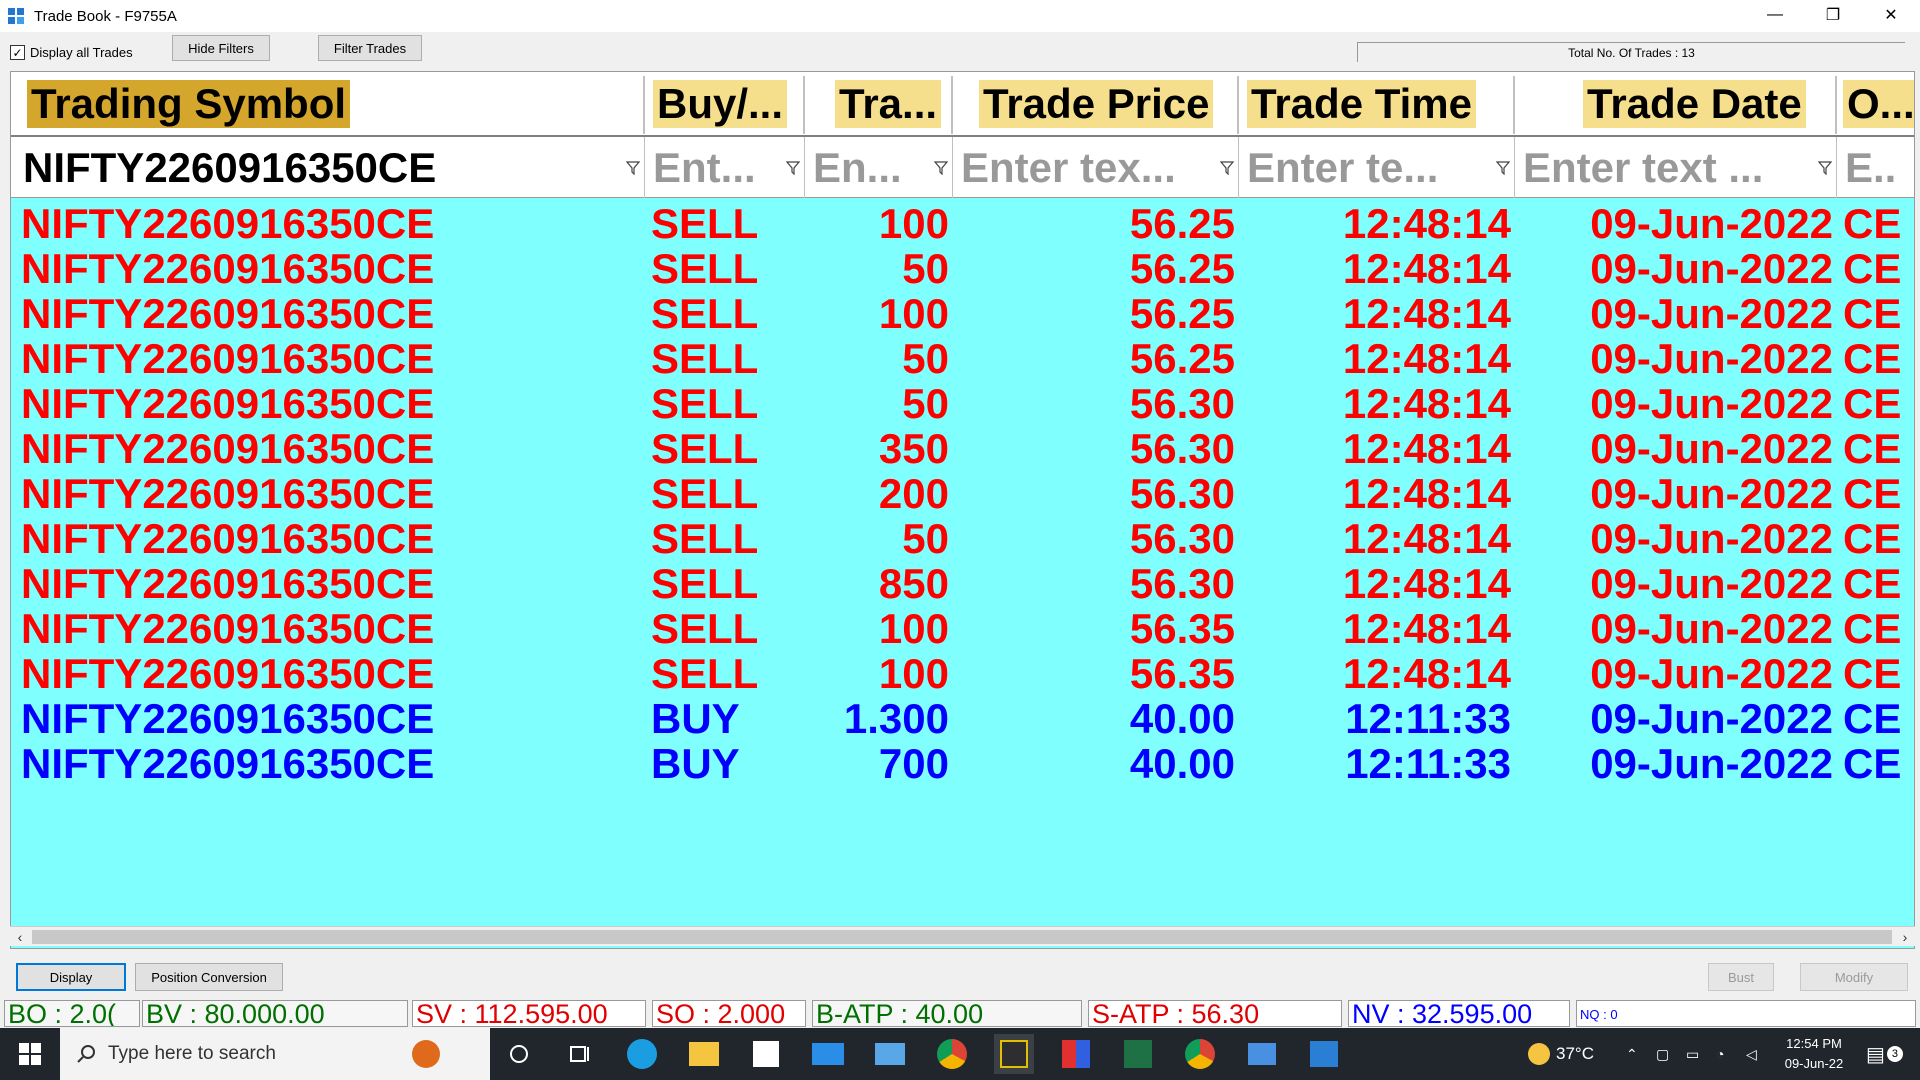  What do you see at coordinates (1751, 1054) in the screenshot?
I see `volume-icon: ◁` at bounding box center [1751, 1054].